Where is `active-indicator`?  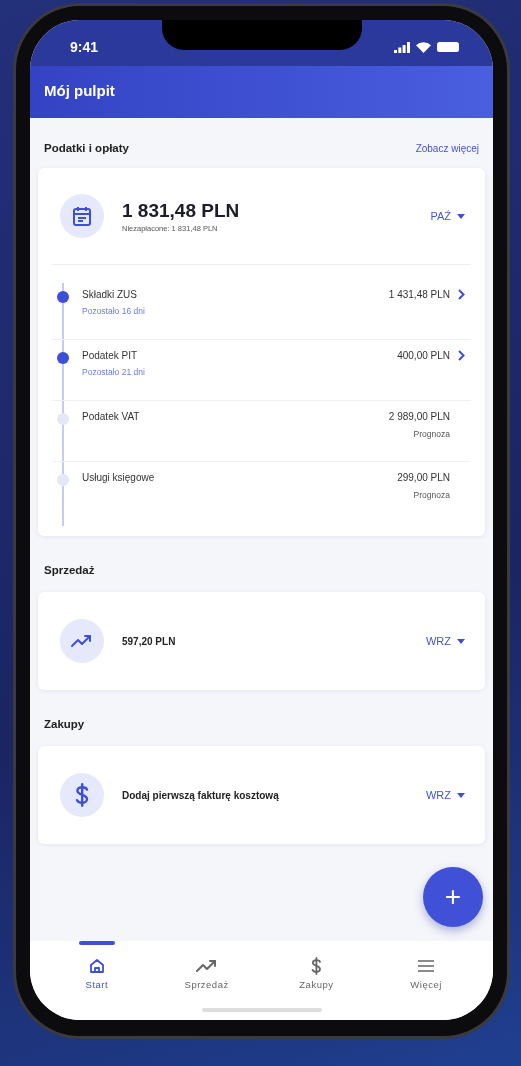
active-indicator is located at coordinates (96, 943).